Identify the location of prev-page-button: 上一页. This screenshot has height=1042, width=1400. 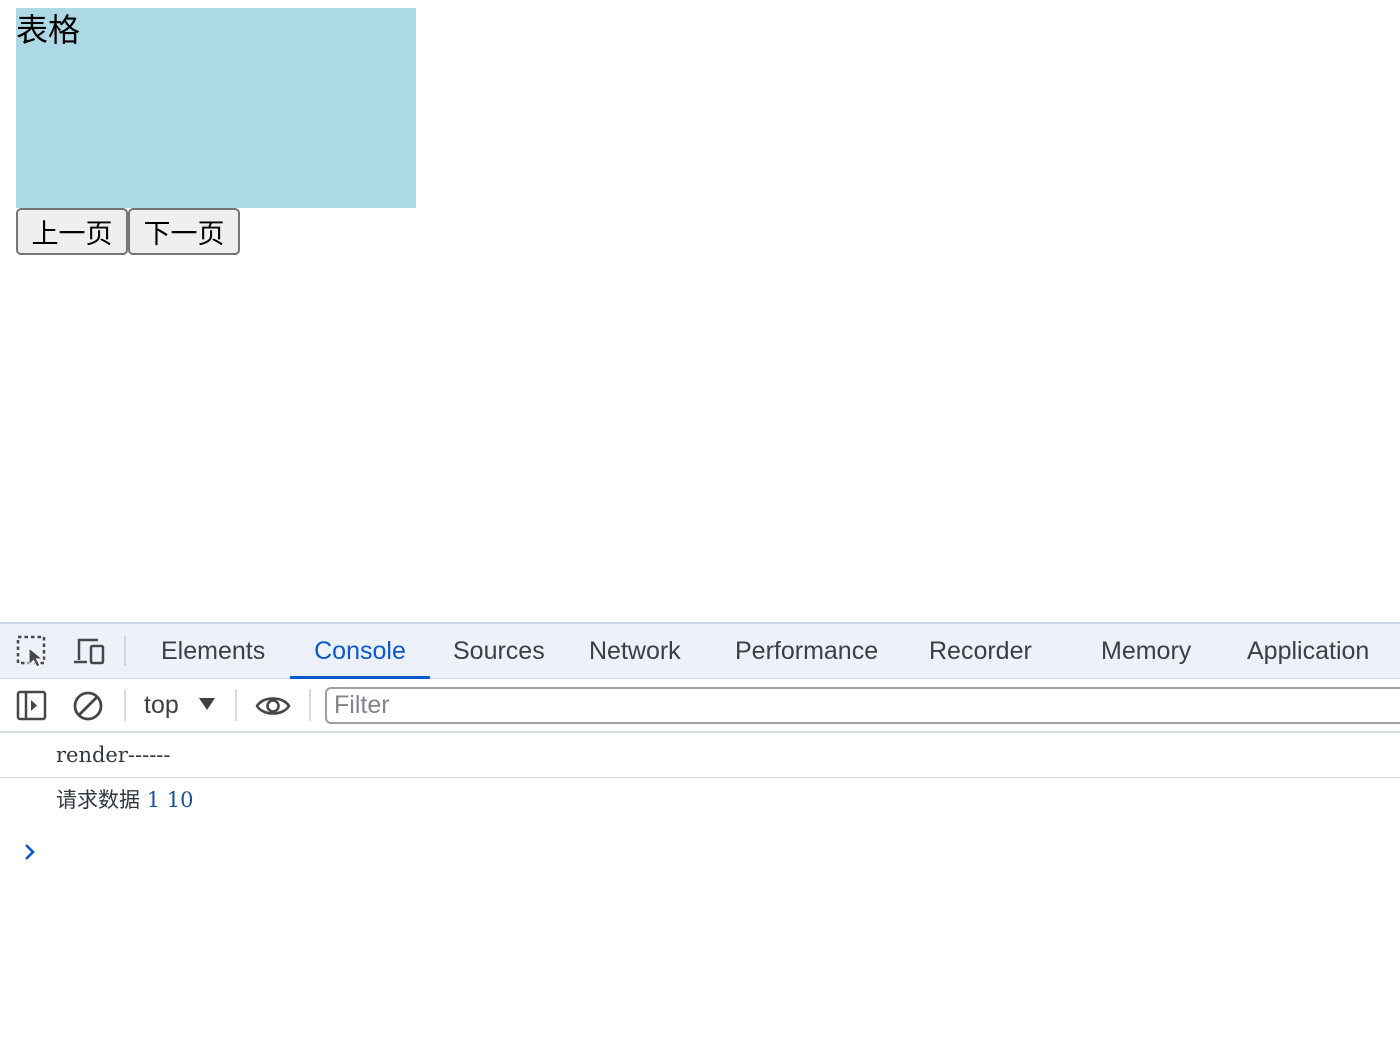
(72, 231).